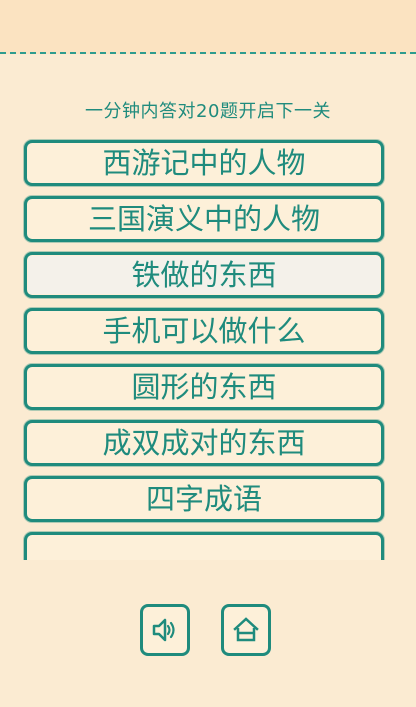 The height and width of the screenshot is (707, 416). I want to click on speaker-icon, so click(163, 630).